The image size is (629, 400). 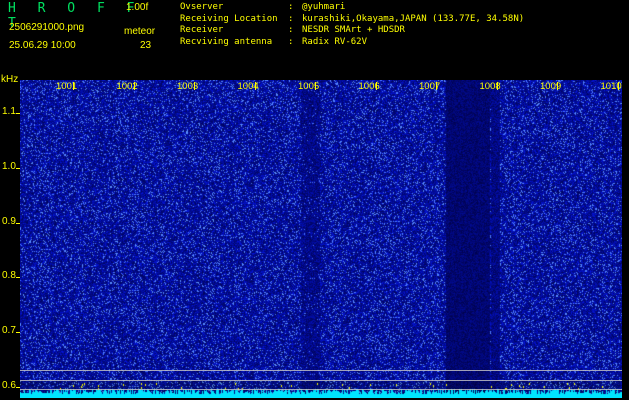 I want to click on version-label: 1.00f, so click(x=137, y=7).